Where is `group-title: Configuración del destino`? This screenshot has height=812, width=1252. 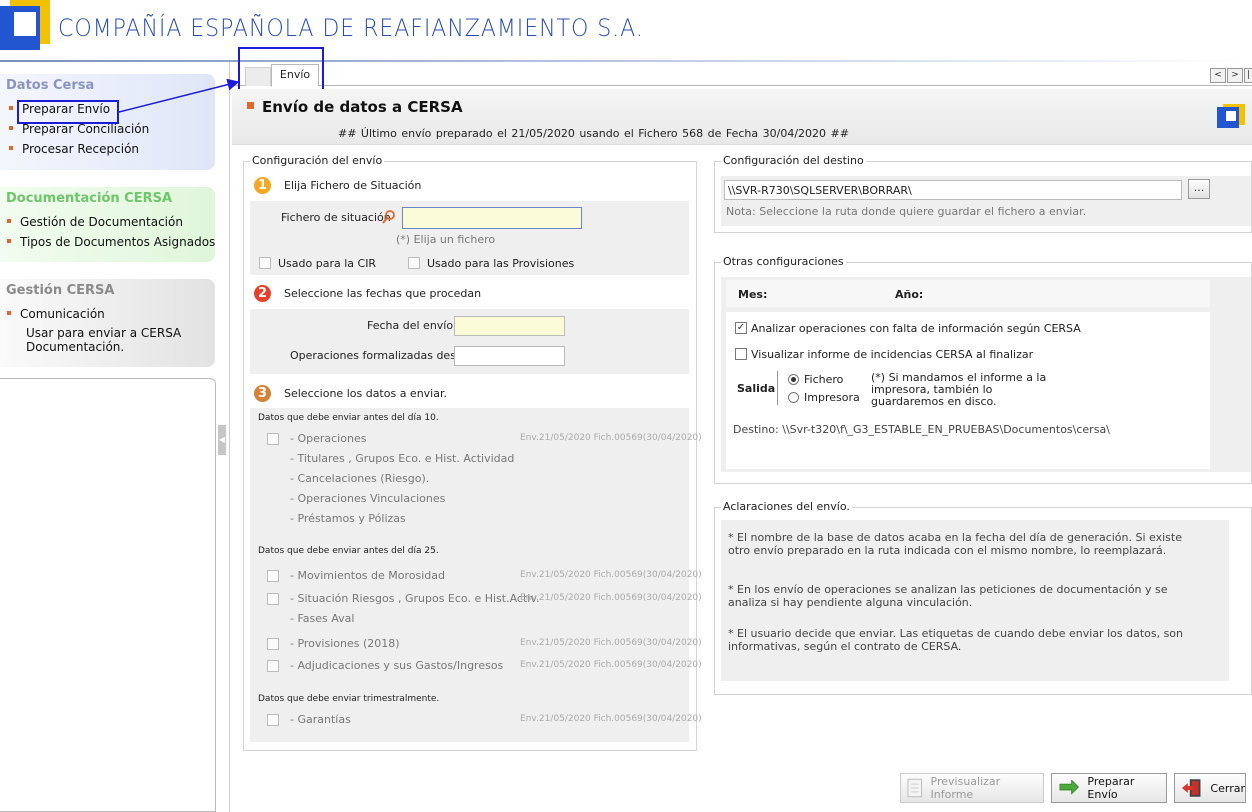
group-title: Configuración del destino is located at coordinates (793, 160).